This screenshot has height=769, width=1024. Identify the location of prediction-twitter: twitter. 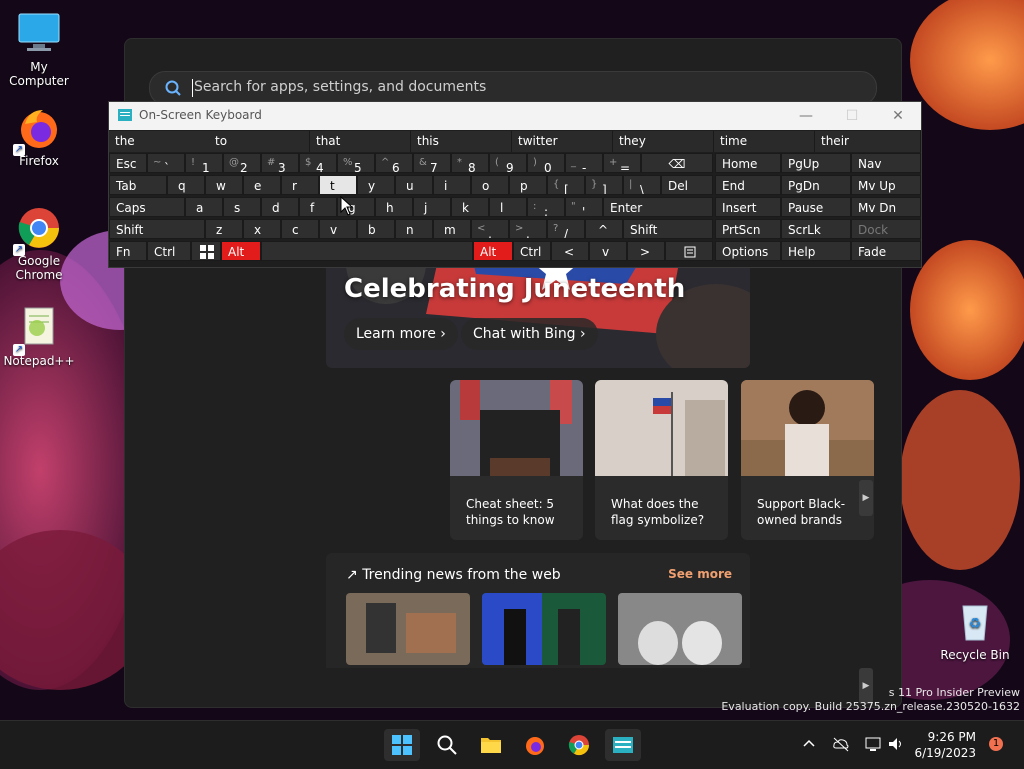
(562, 141).